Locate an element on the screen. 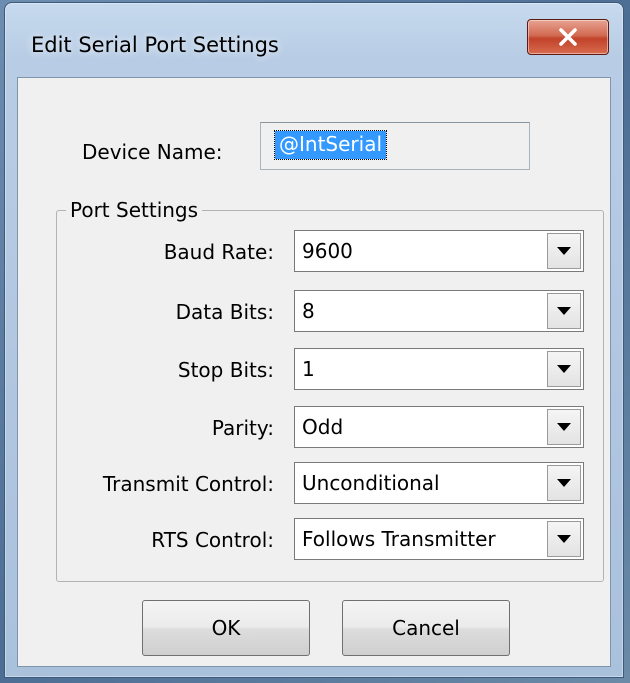 The width and height of the screenshot is (630, 683). data-bits-value: 8 is located at coordinates (308, 311).